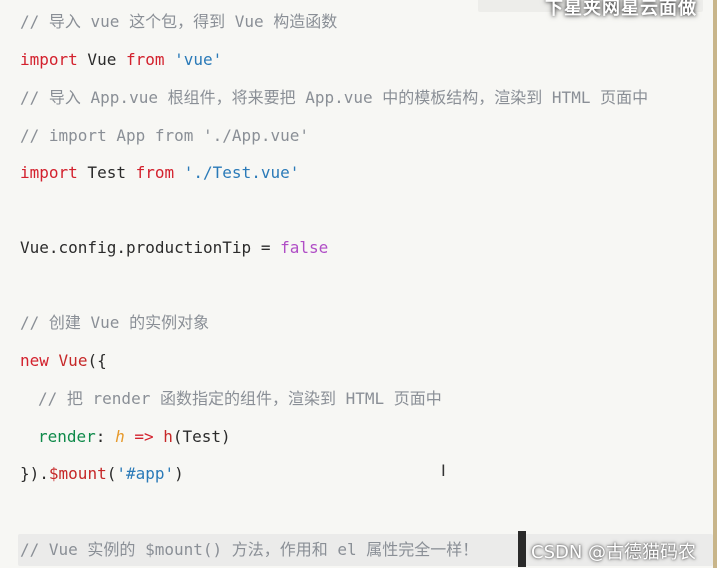 This screenshot has height=568, width=717. I want to click on code-line: new Vue({, so click(63, 361).